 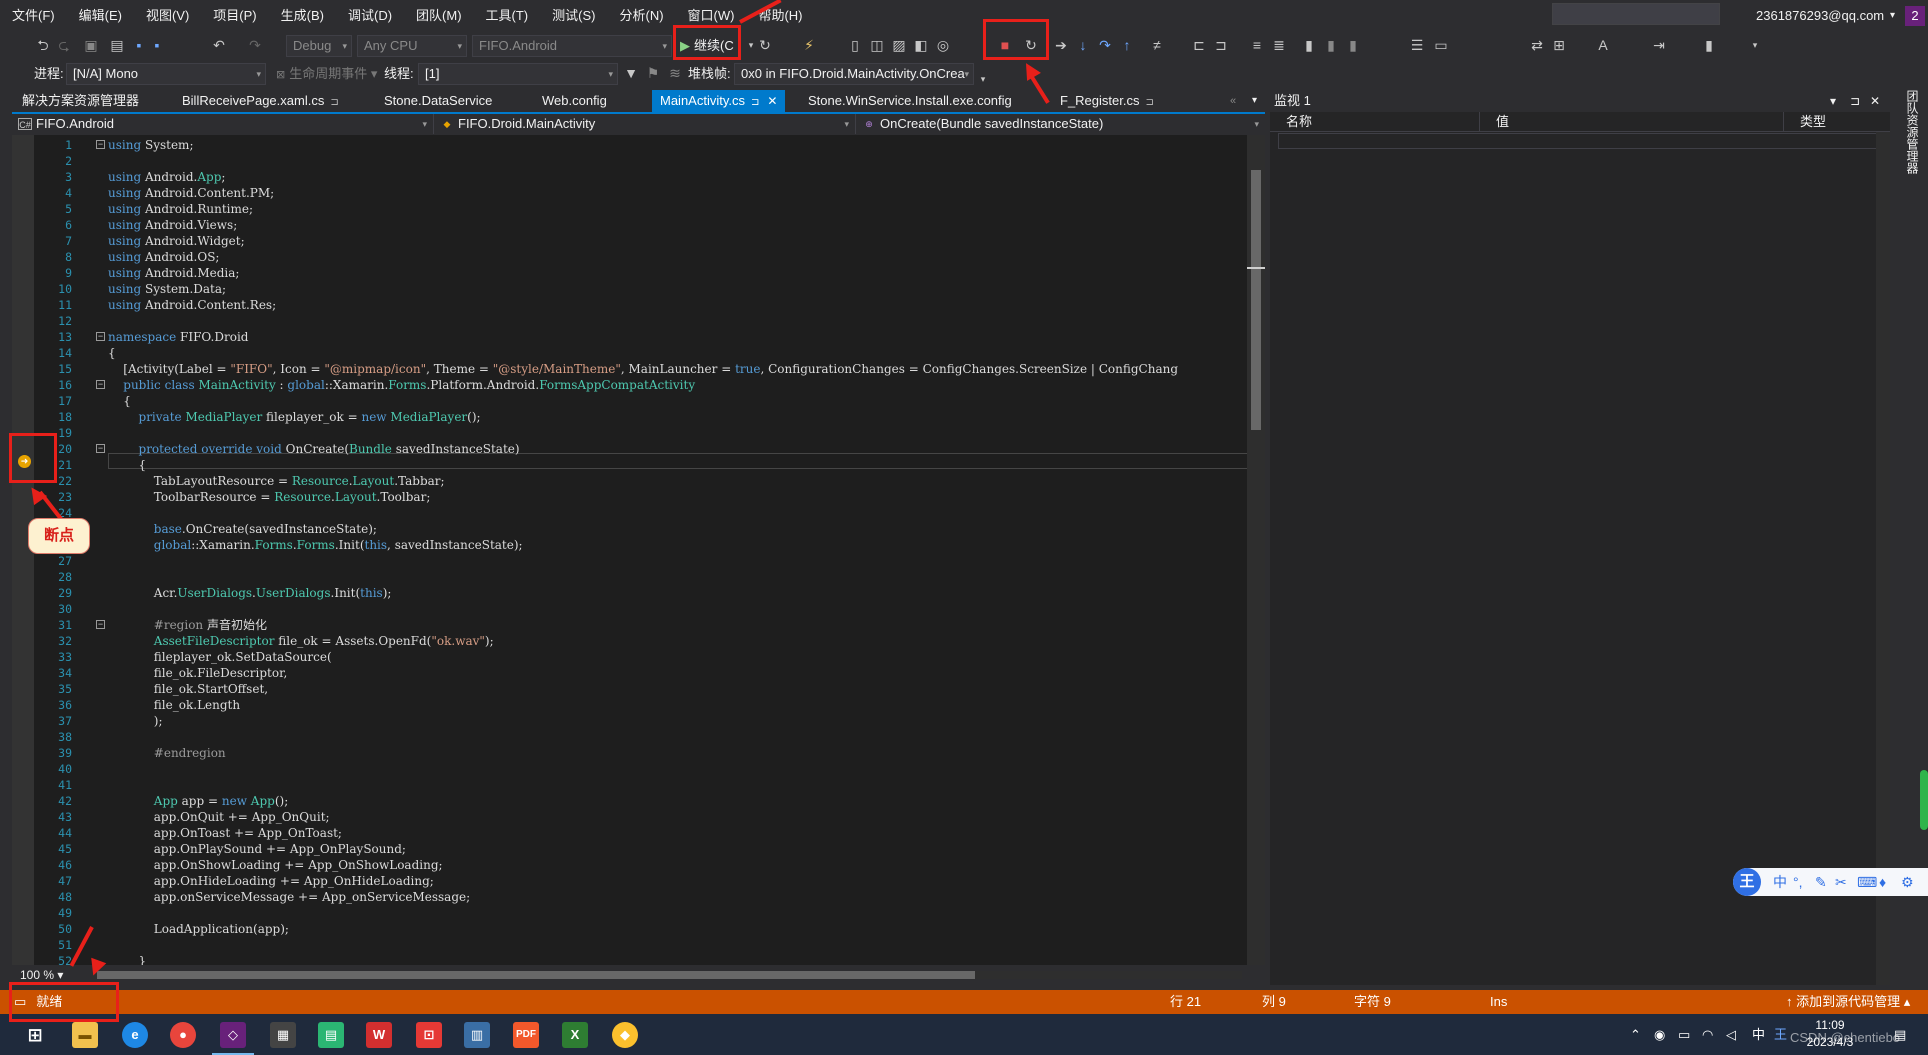 What do you see at coordinates (677, 225) in the screenshot?
I see `code-line: using Android.Views;` at bounding box center [677, 225].